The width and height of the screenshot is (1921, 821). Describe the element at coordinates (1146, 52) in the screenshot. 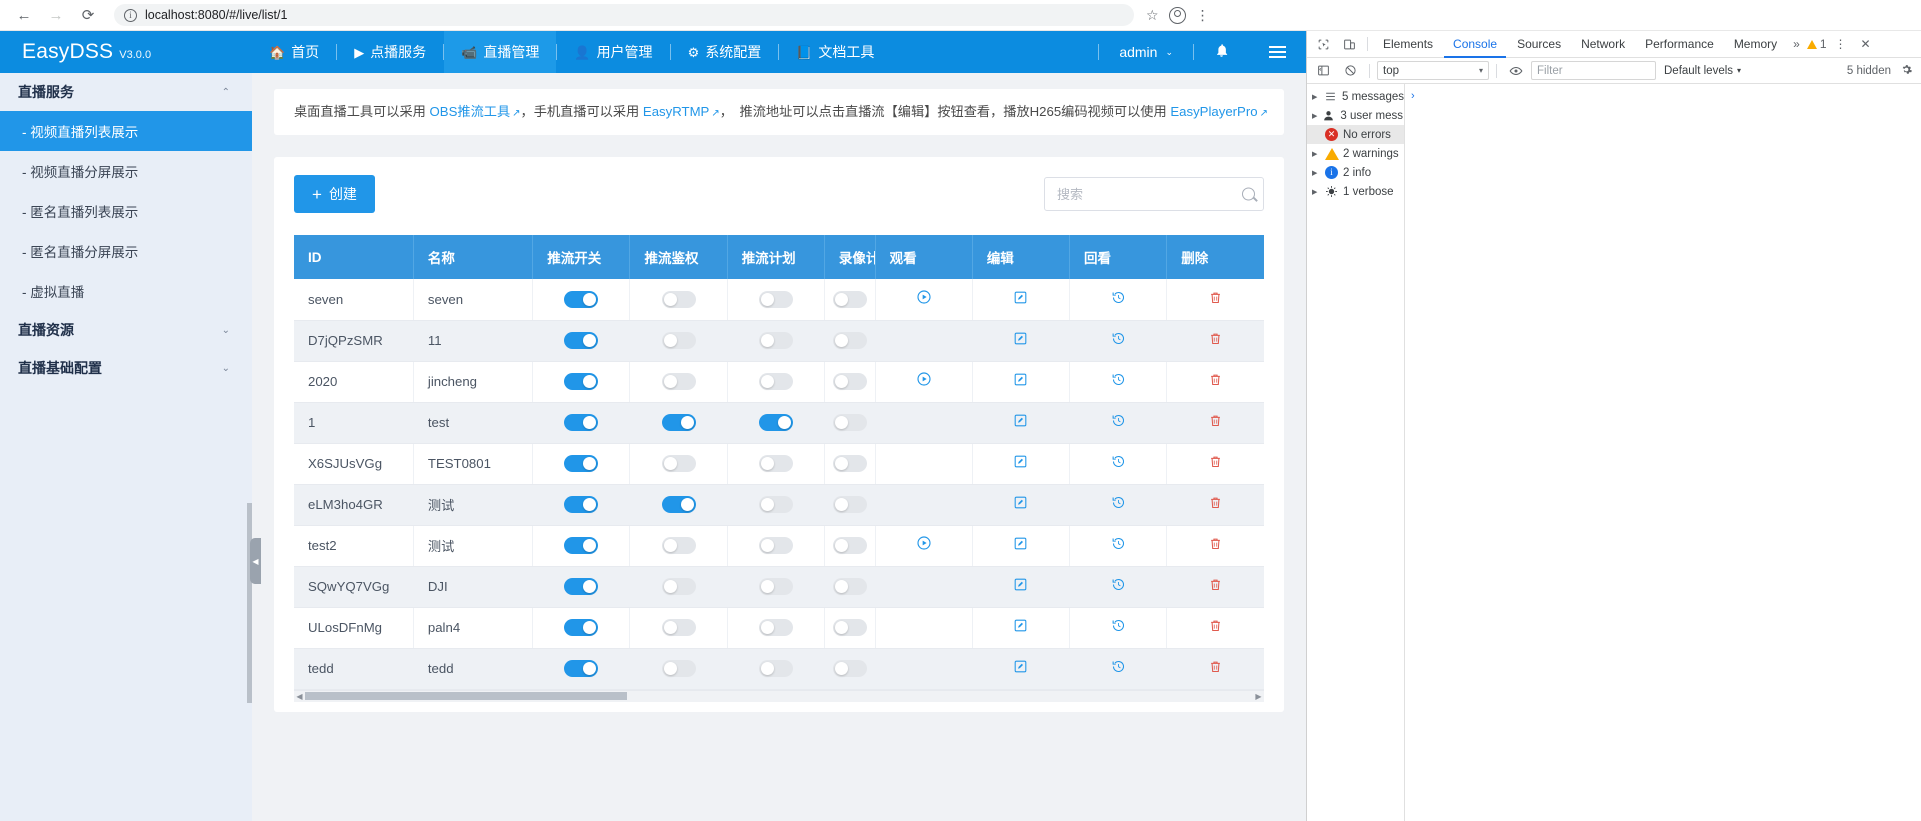

I see `user-menu: admin ⌄` at that location.